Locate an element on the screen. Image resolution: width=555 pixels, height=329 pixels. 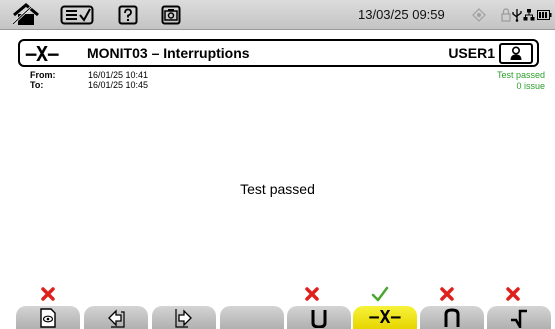
from-row: From: is located at coordinates (43, 75).